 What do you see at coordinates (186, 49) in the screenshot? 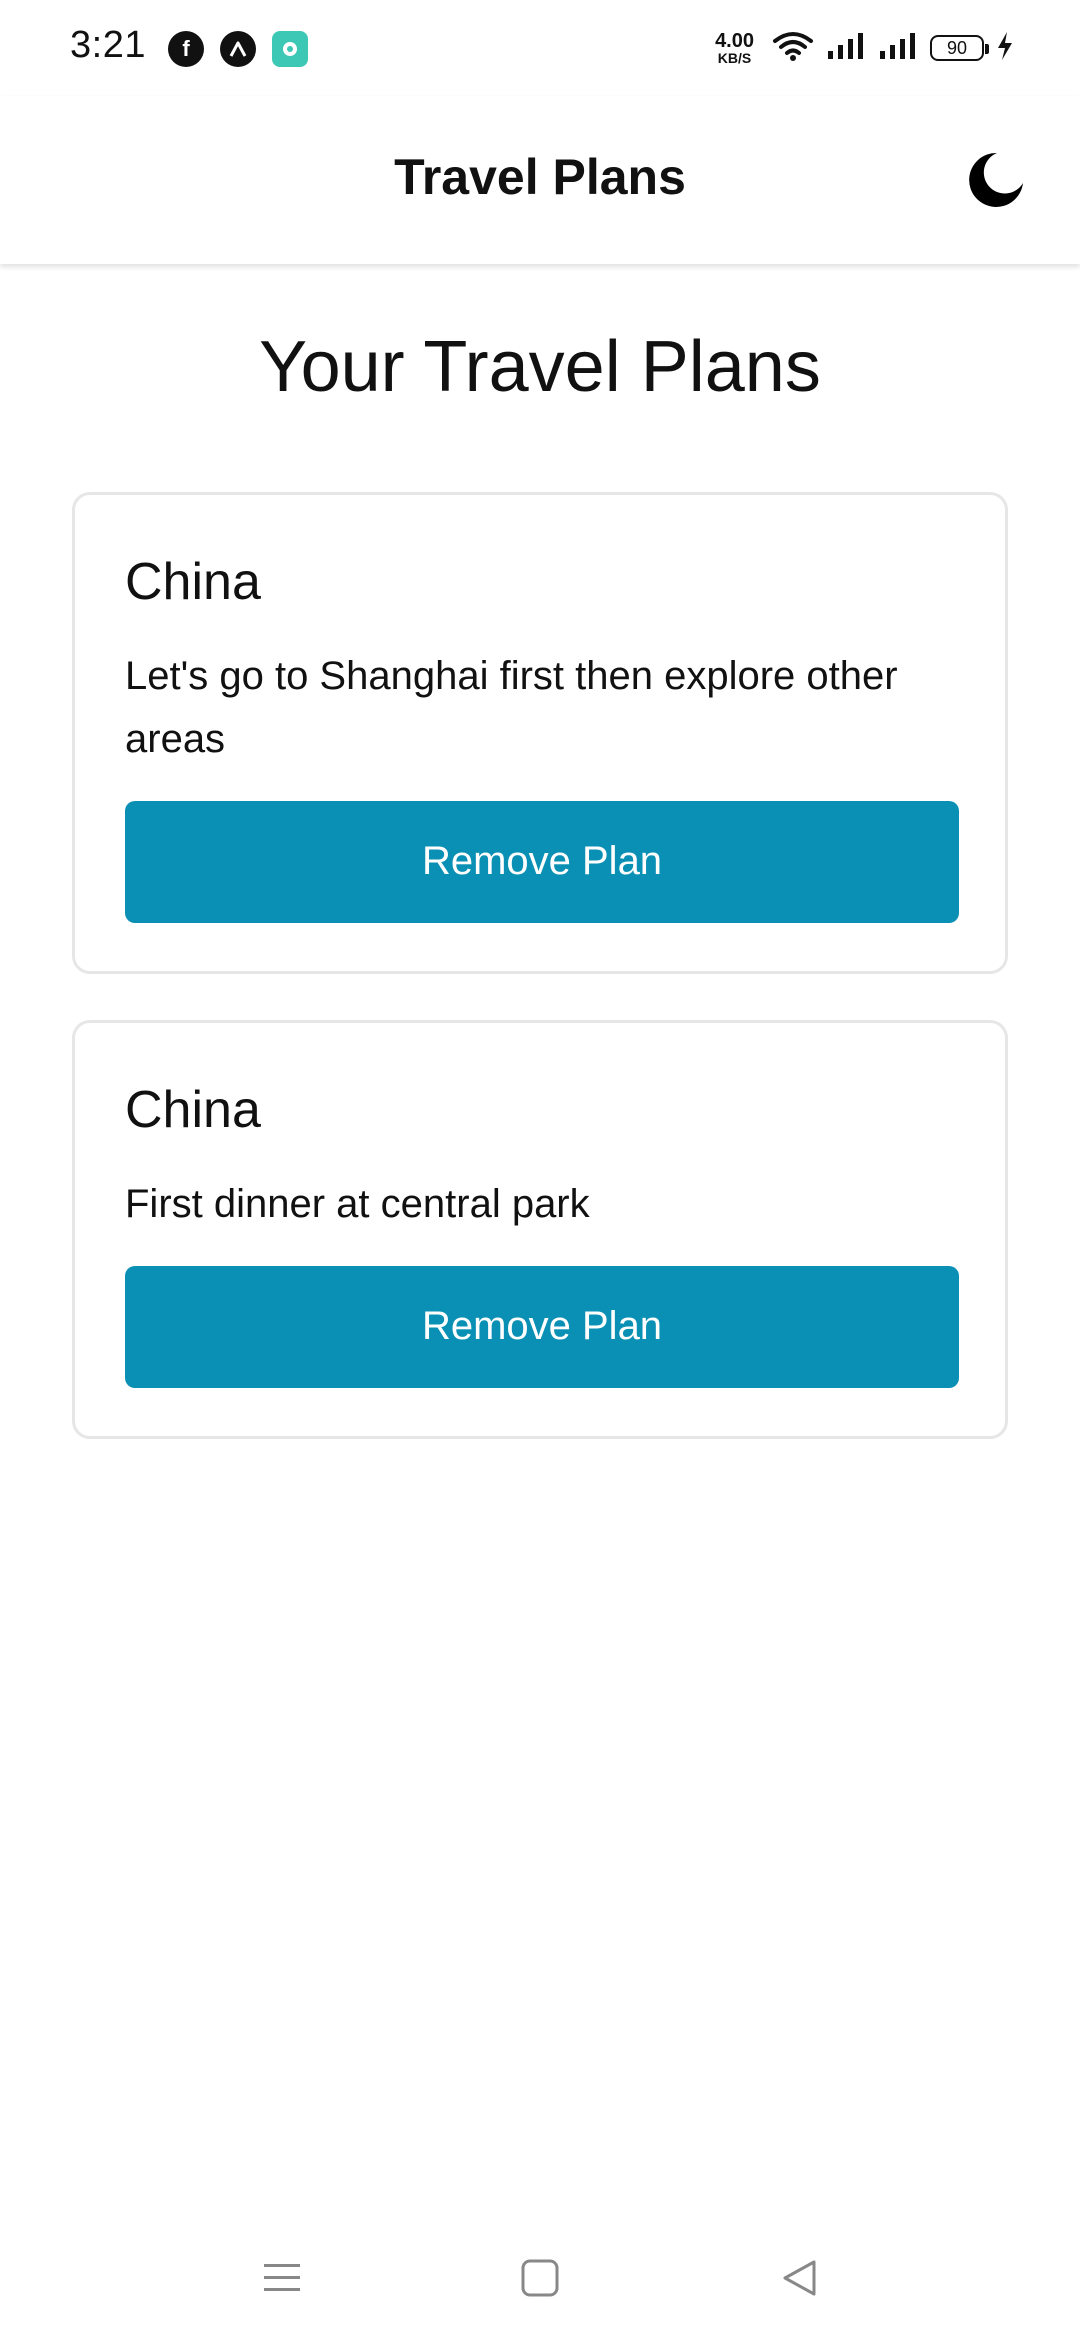
I see `facebook-icon: f` at bounding box center [186, 49].